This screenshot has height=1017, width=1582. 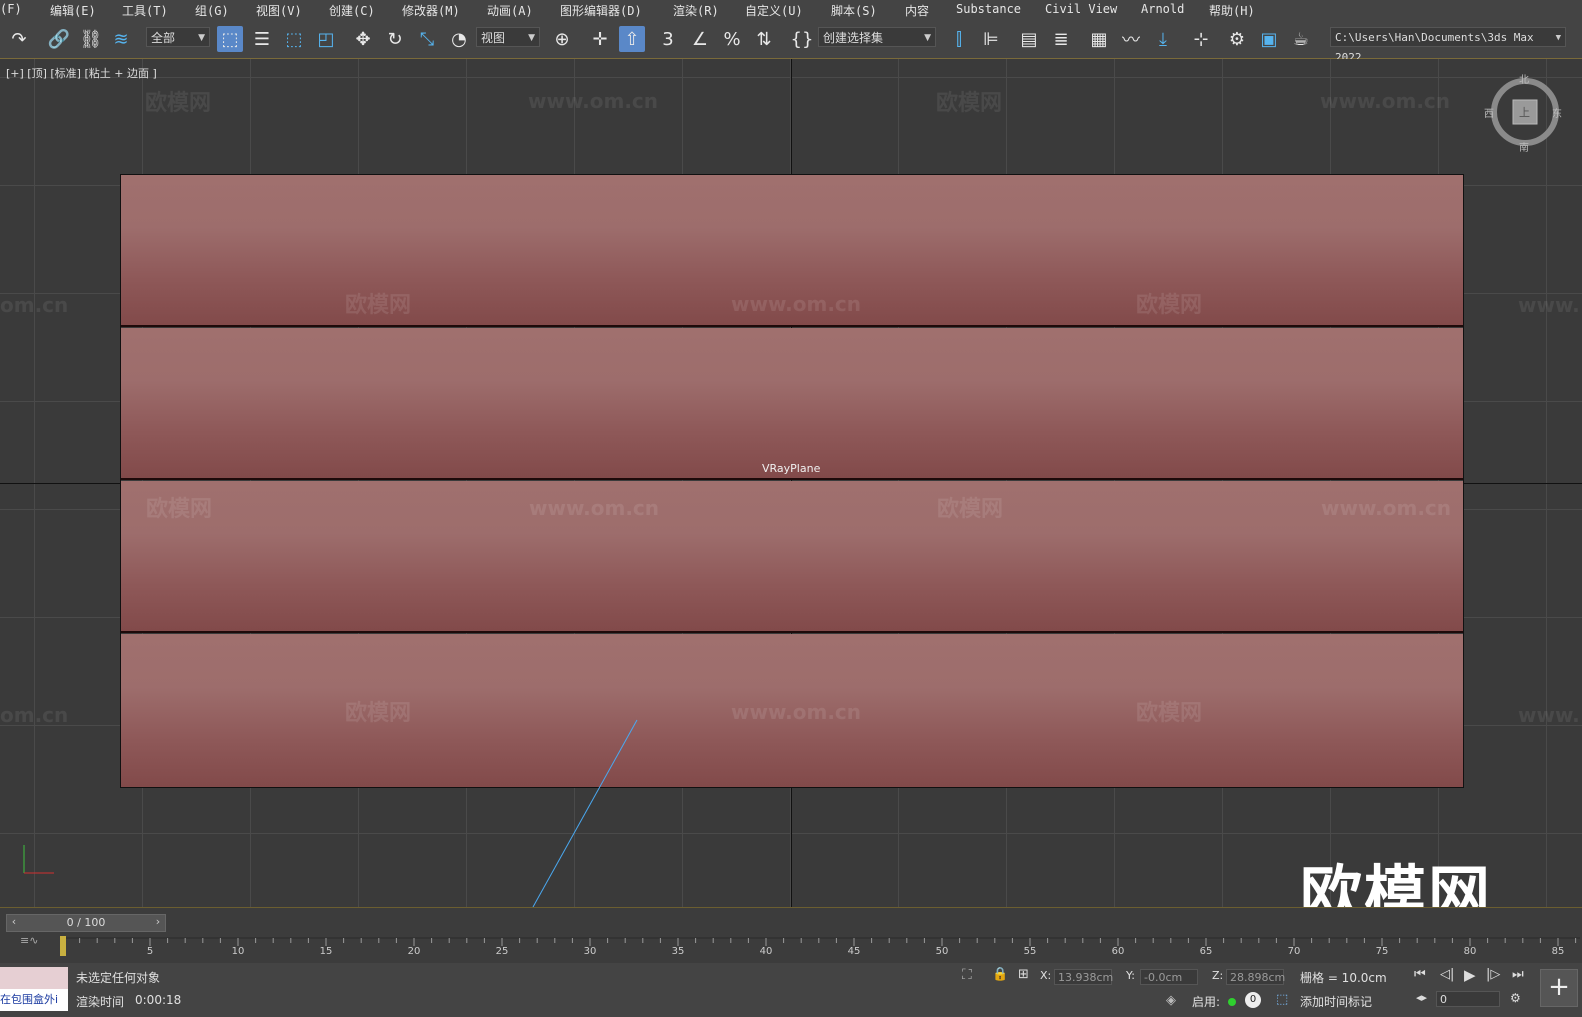 What do you see at coordinates (1301, 39) in the screenshot?
I see `render-production-icon: ☕` at bounding box center [1301, 39].